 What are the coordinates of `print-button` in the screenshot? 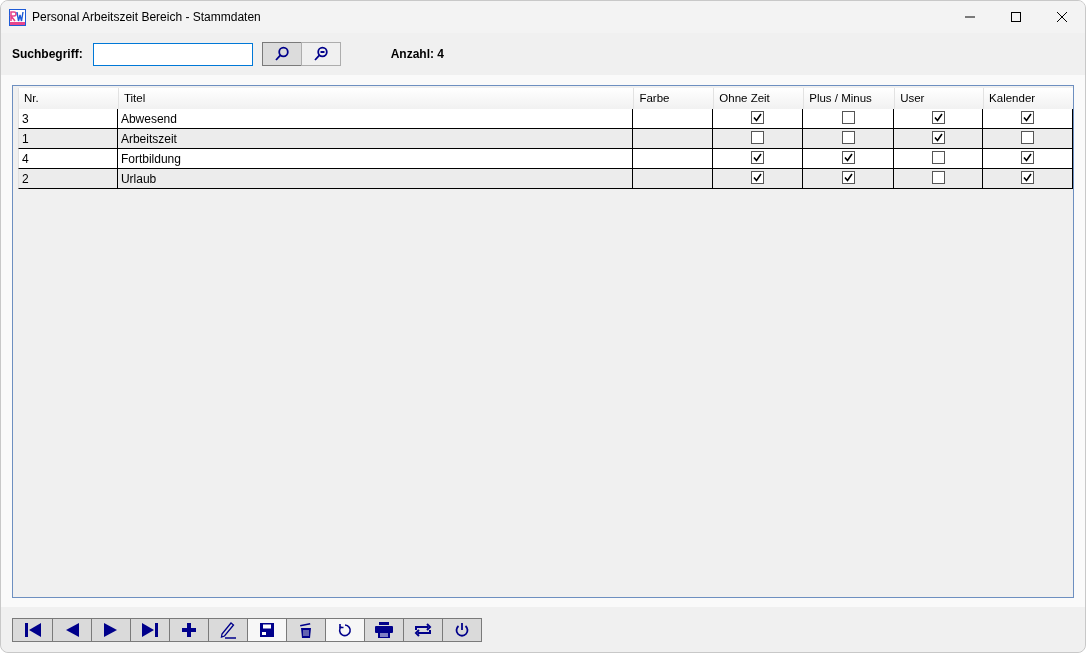 It's located at (383, 630).